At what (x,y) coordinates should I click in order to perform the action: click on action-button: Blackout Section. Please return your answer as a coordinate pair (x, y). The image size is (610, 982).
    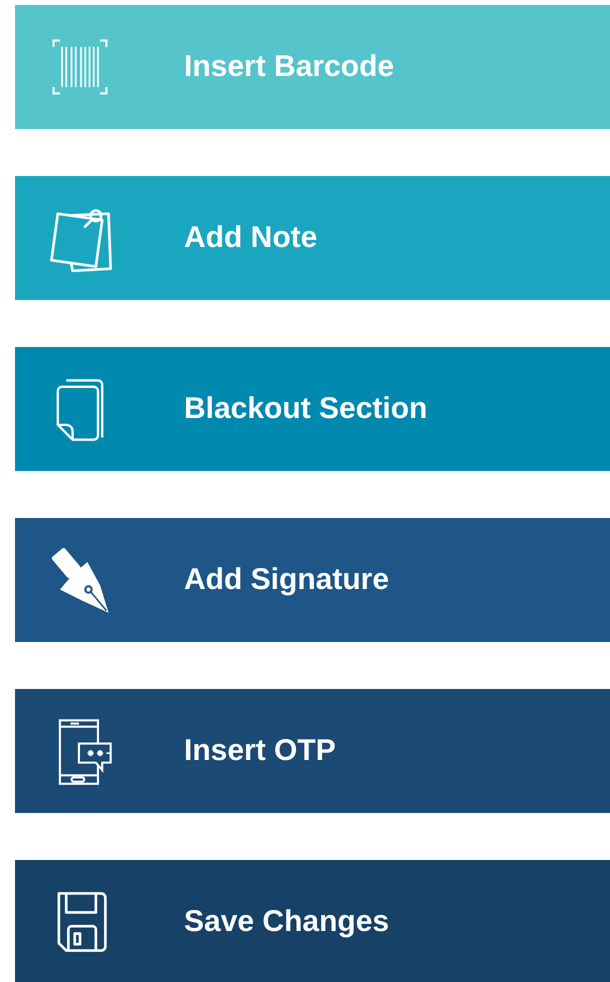
    Looking at the image, I should click on (312, 409).